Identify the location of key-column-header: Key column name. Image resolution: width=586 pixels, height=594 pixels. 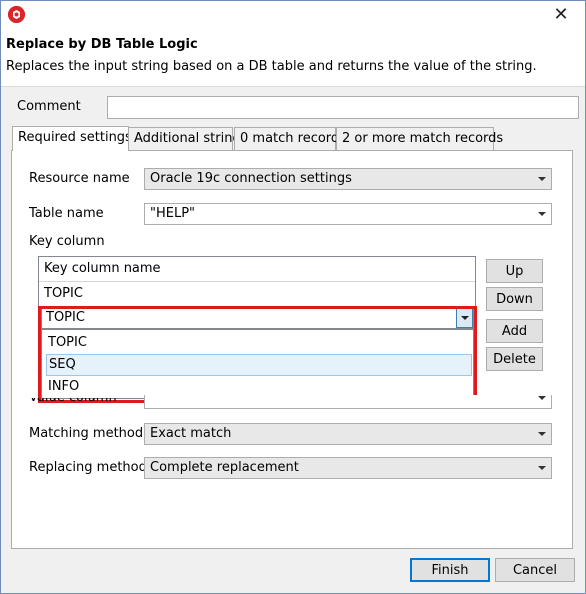
(257, 269).